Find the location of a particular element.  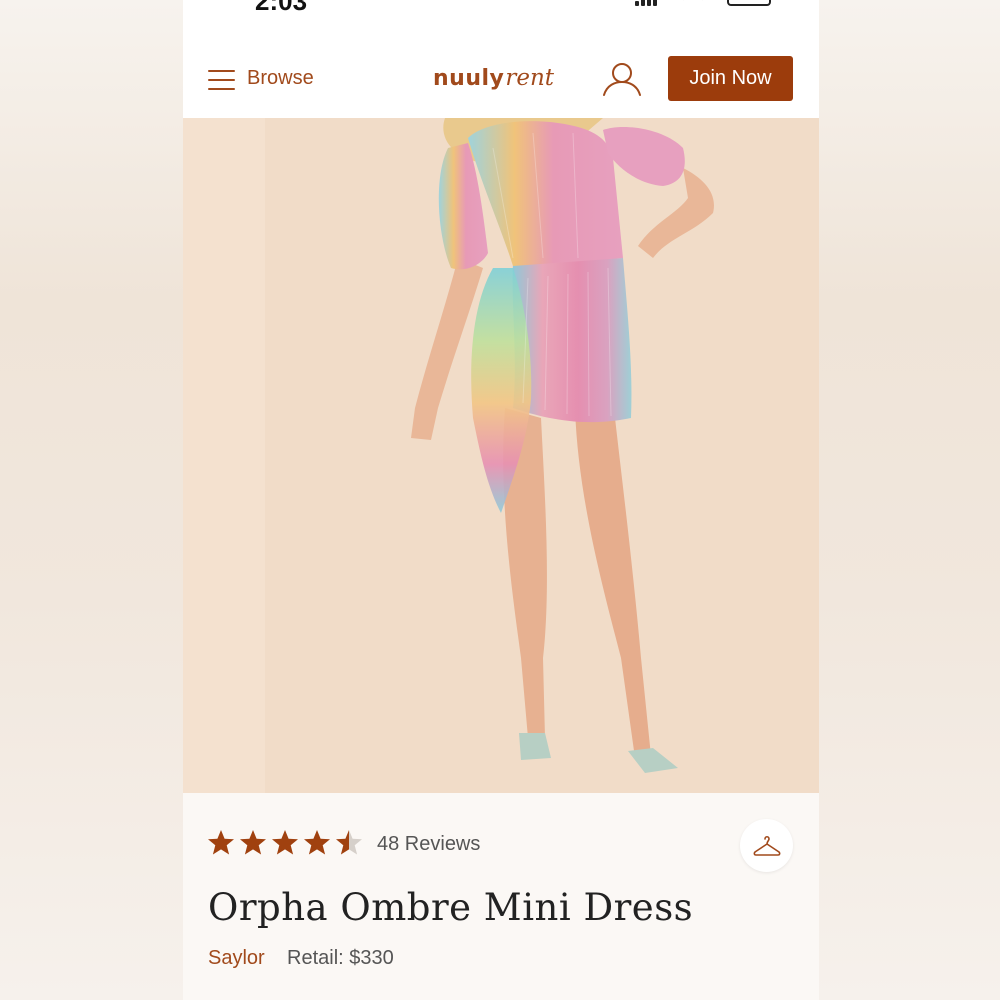

signal-icon is located at coordinates (650, 3).